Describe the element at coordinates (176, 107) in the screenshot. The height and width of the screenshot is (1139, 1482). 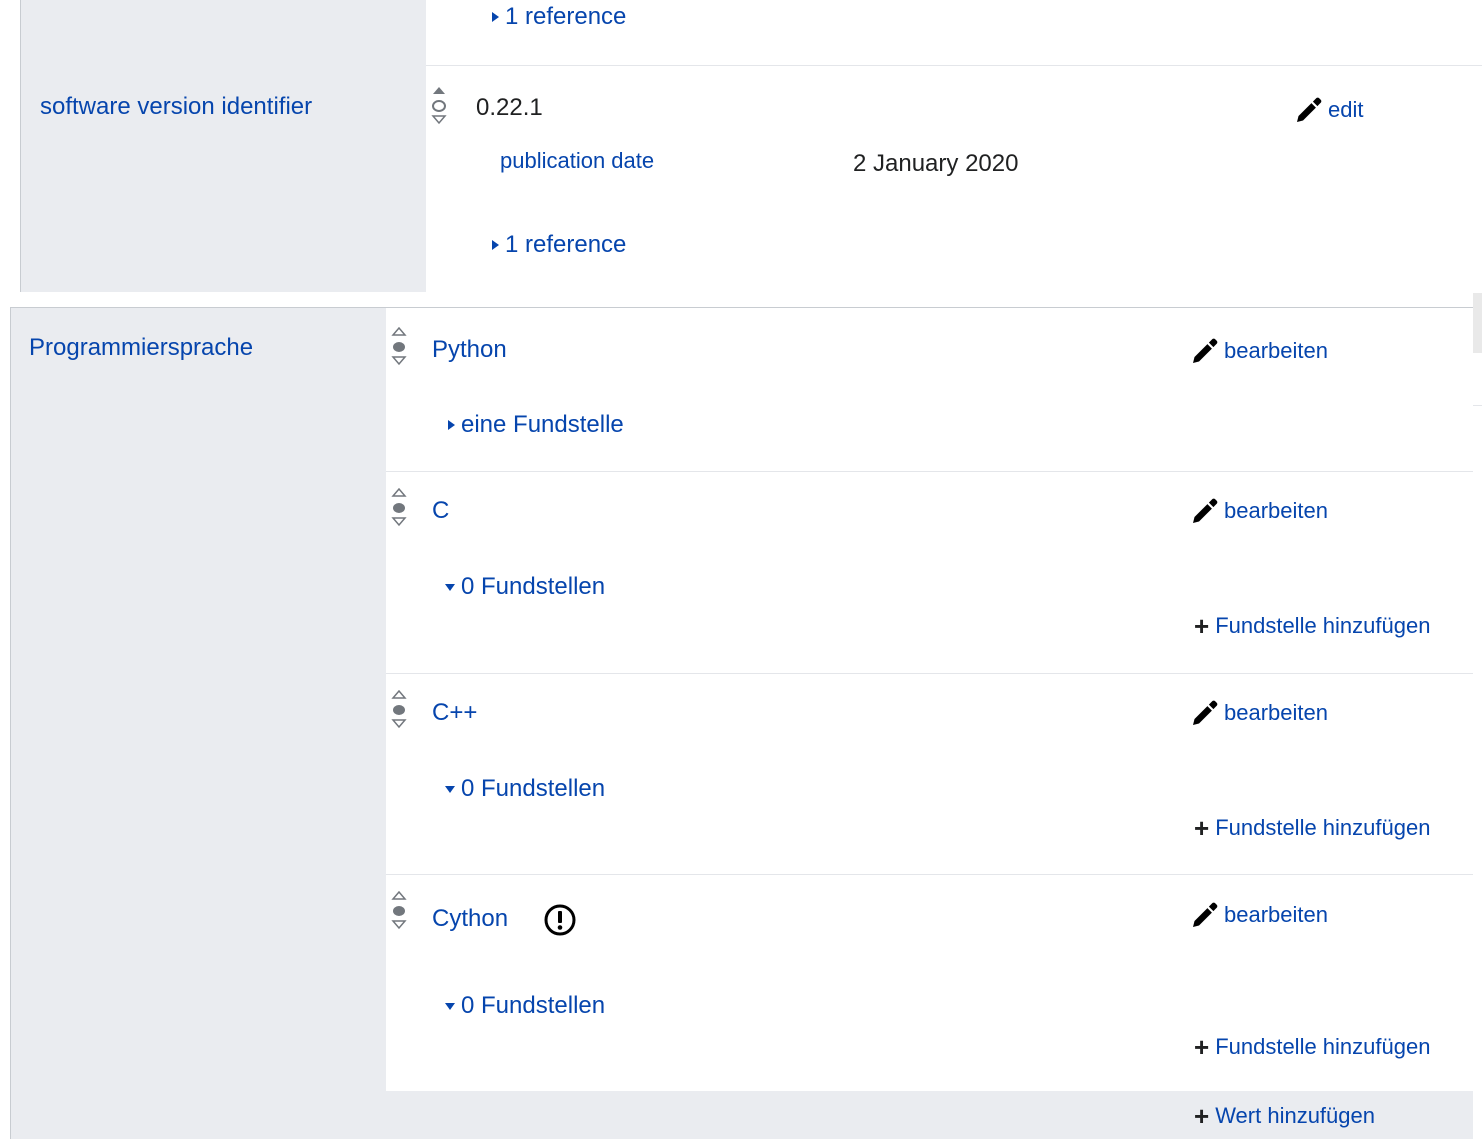
I see `property-label-software-version: software version identifier` at that location.